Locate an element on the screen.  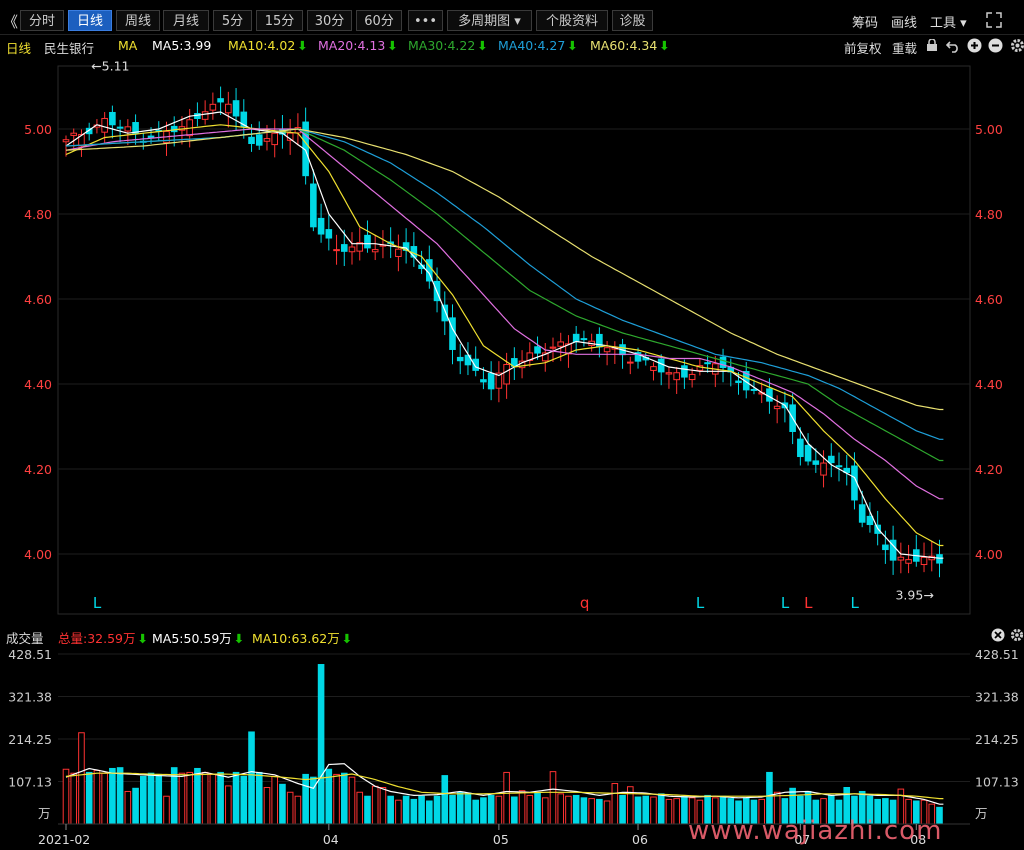
unit-label-right: 万 is located at coordinates (981, 813).